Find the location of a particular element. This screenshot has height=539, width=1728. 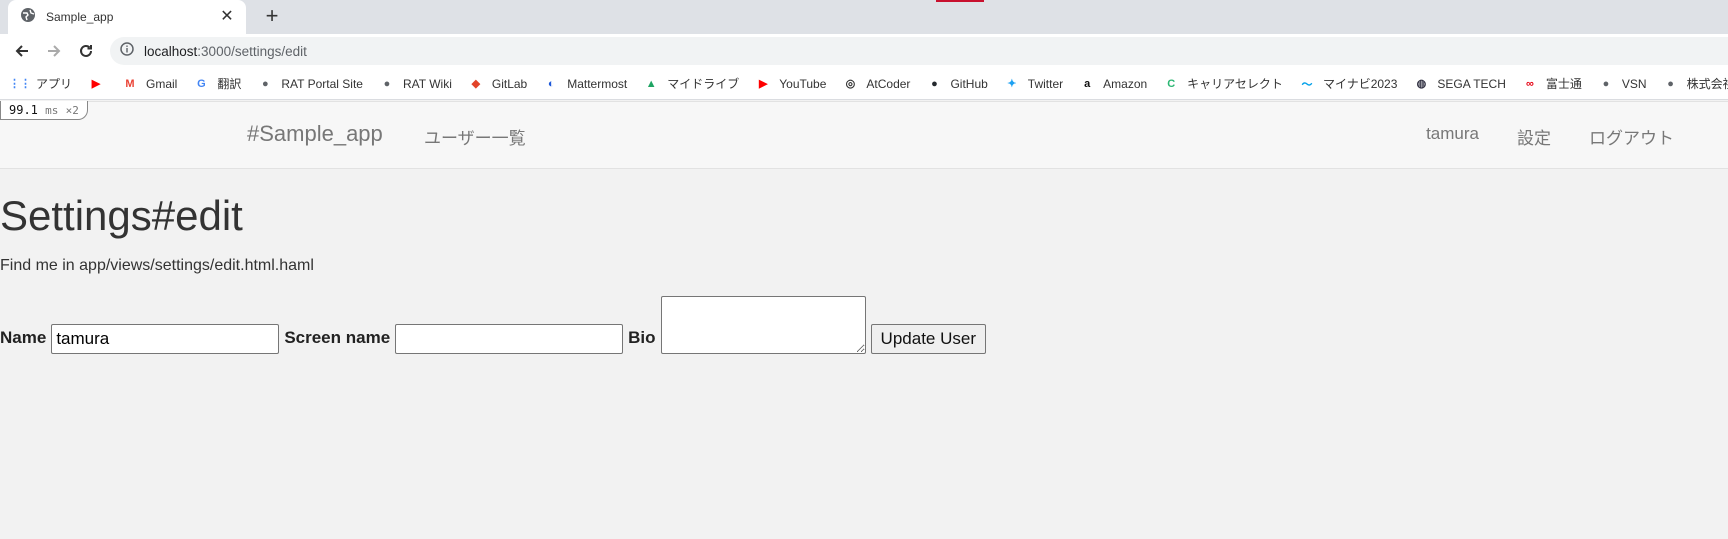

bookmark-label: YouTube is located at coordinates (803, 83).